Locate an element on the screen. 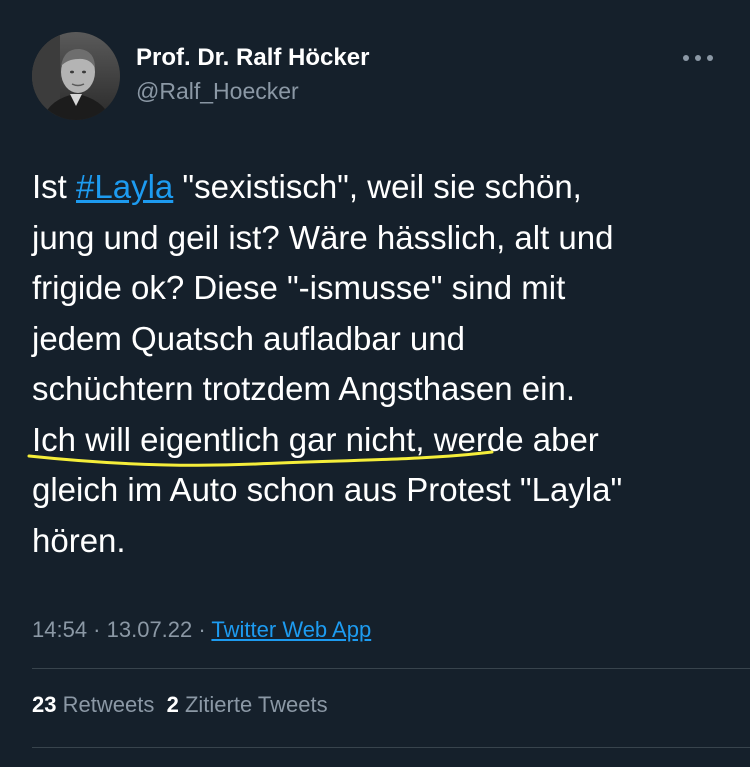 This screenshot has height=767, width=750. retweets-count: 23 is located at coordinates (44, 704).